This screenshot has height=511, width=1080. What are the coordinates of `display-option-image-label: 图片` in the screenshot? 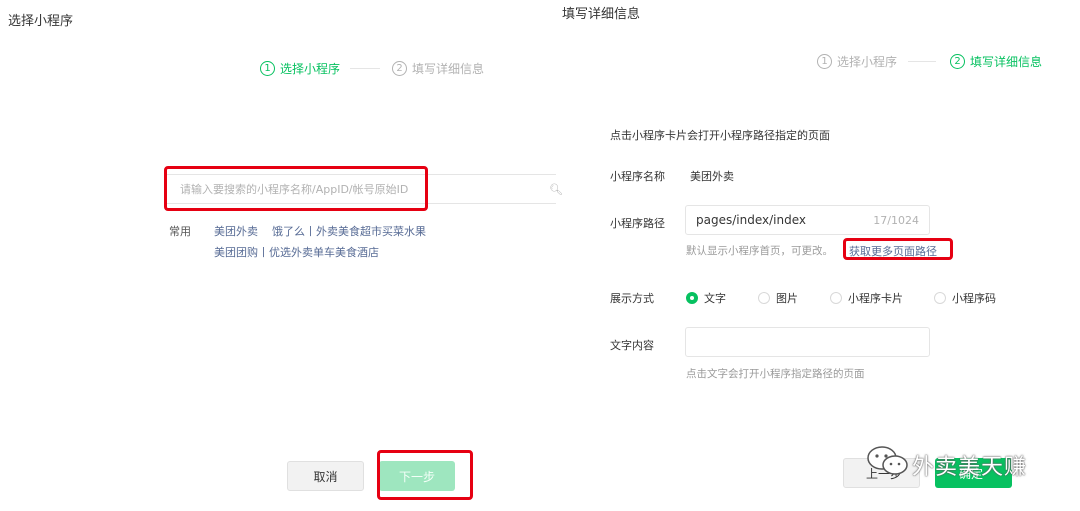 It's located at (787, 298).